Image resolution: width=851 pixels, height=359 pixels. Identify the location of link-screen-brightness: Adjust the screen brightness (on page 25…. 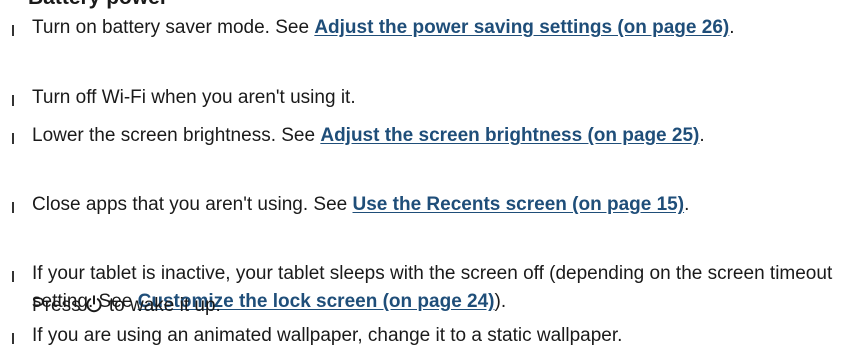
(509, 135).